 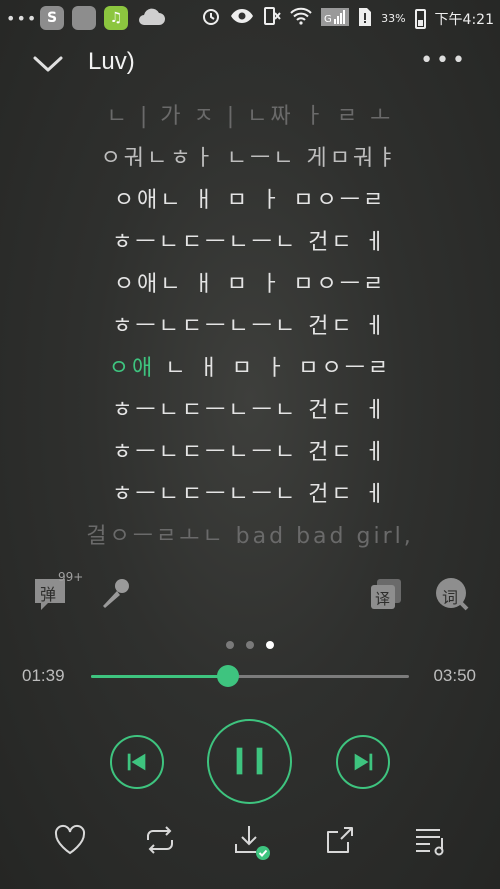 I want to click on status-bar: ••• S ♫ G 33% 下午4:21, so click(x=250, y=18).